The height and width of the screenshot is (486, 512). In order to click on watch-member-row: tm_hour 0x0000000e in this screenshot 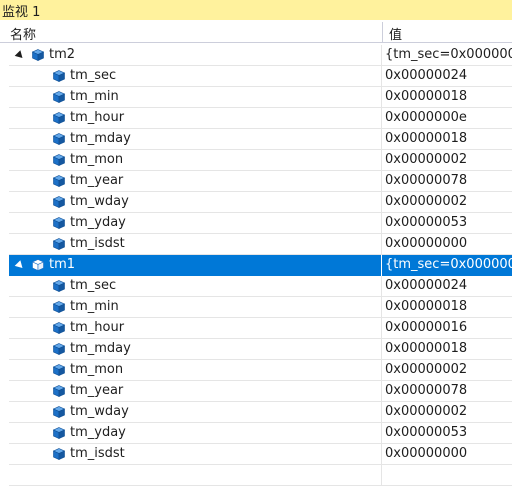, I will do `click(260, 118)`.